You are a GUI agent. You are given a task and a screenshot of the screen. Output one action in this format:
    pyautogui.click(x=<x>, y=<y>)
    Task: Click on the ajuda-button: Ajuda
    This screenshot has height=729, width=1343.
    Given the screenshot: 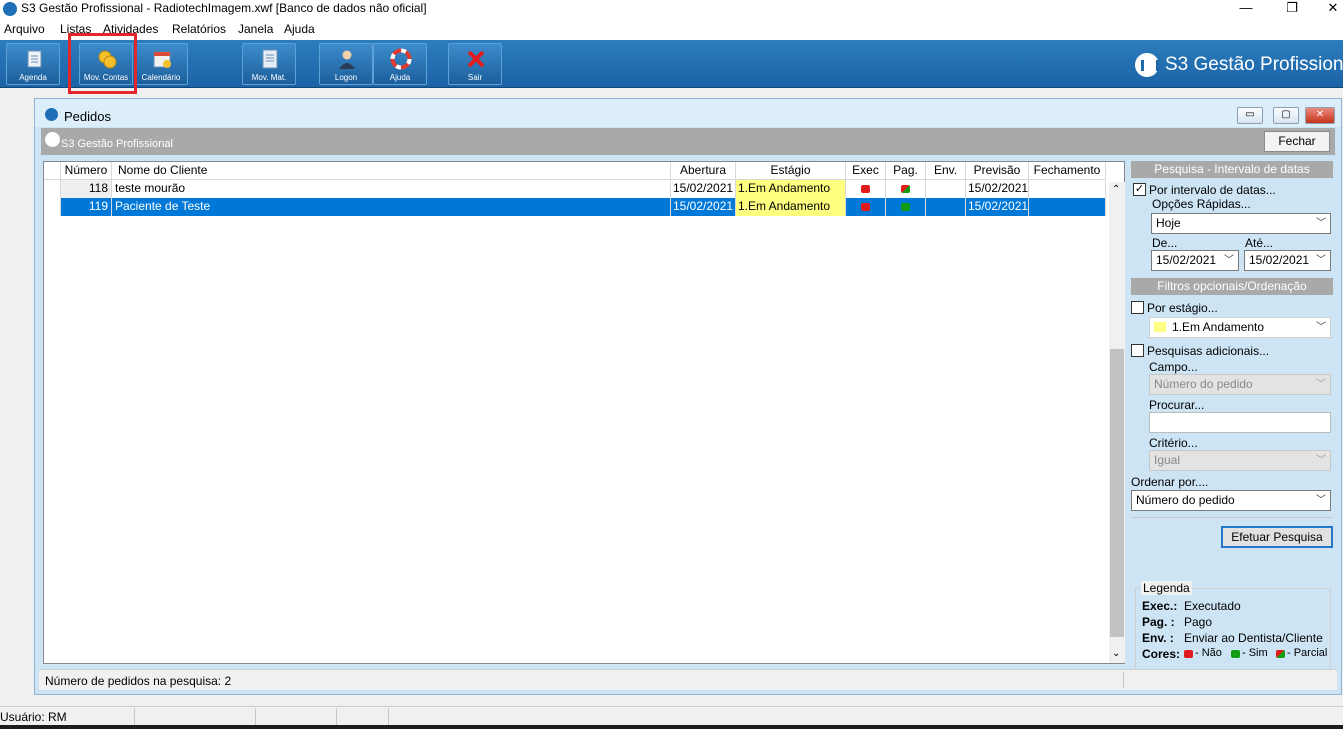 What is the action you would take?
    pyautogui.click(x=400, y=64)
    